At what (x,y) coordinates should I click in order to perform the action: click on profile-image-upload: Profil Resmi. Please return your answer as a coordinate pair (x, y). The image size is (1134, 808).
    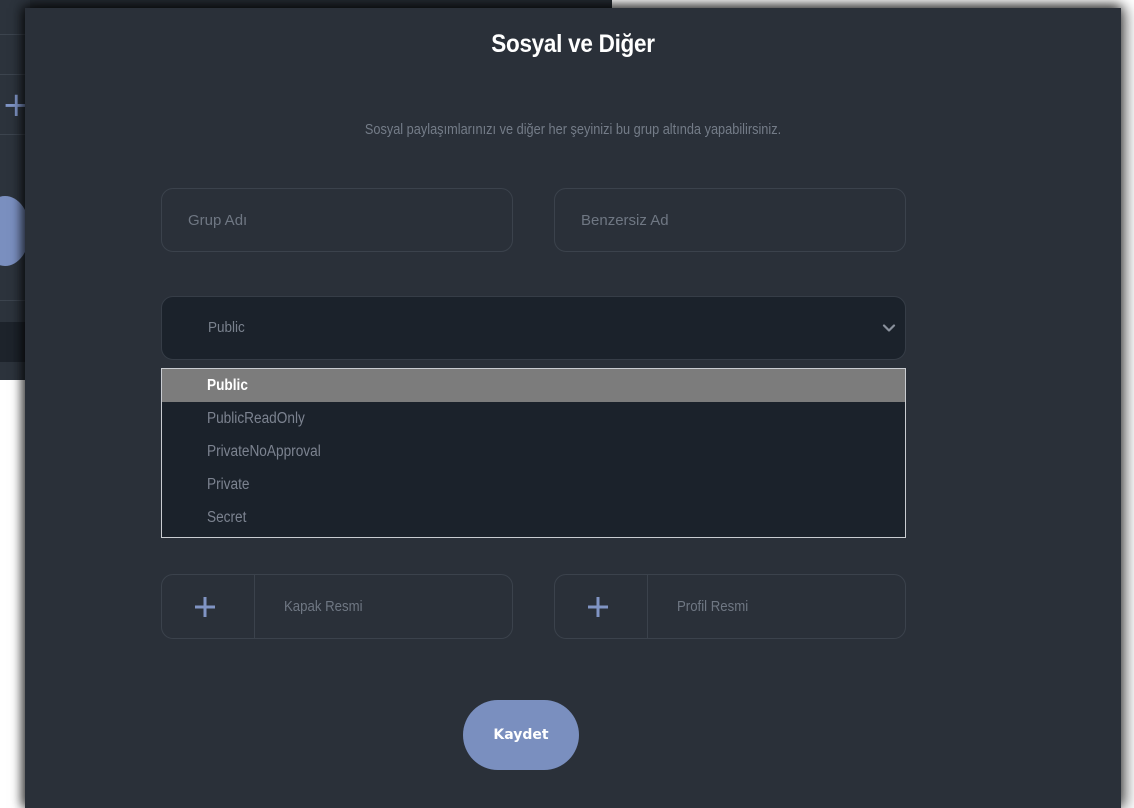
    Looking at the image, I should click on (730, 606).